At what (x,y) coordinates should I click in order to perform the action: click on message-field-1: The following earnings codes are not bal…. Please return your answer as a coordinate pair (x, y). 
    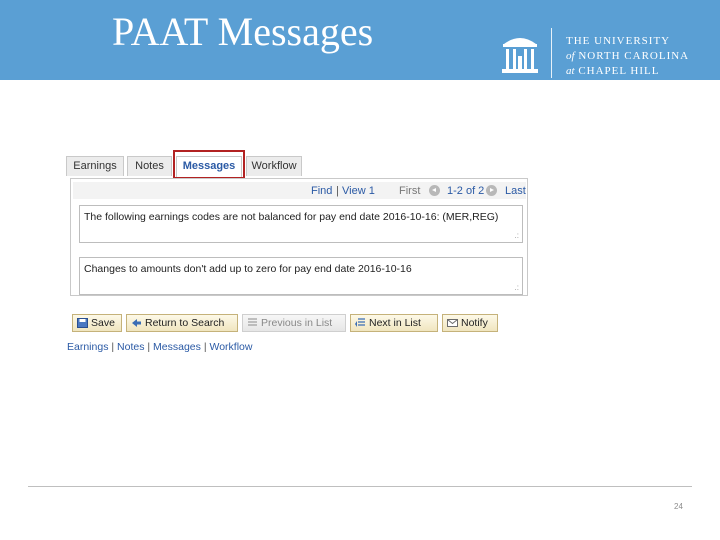
    Looking at the image, I should click on (301, 224).